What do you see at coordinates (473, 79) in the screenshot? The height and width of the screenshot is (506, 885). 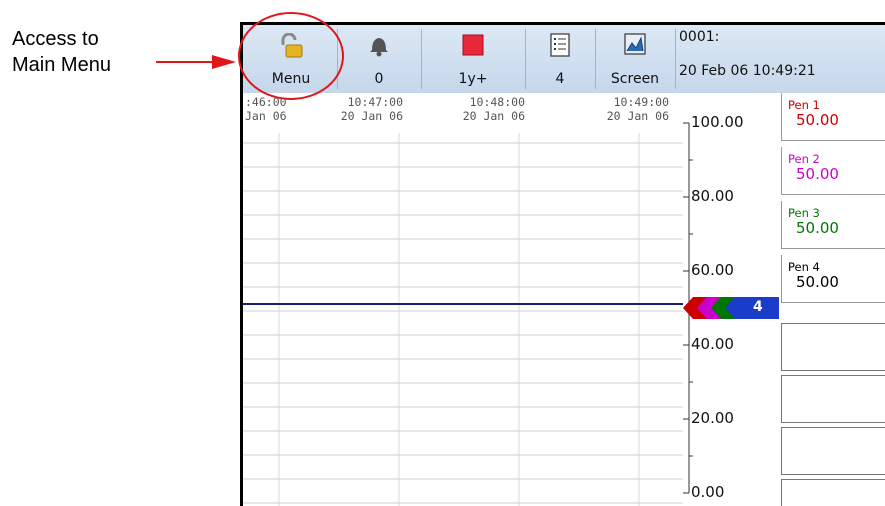 I see `group-label: 1y+` at bounding box center [473, 79].